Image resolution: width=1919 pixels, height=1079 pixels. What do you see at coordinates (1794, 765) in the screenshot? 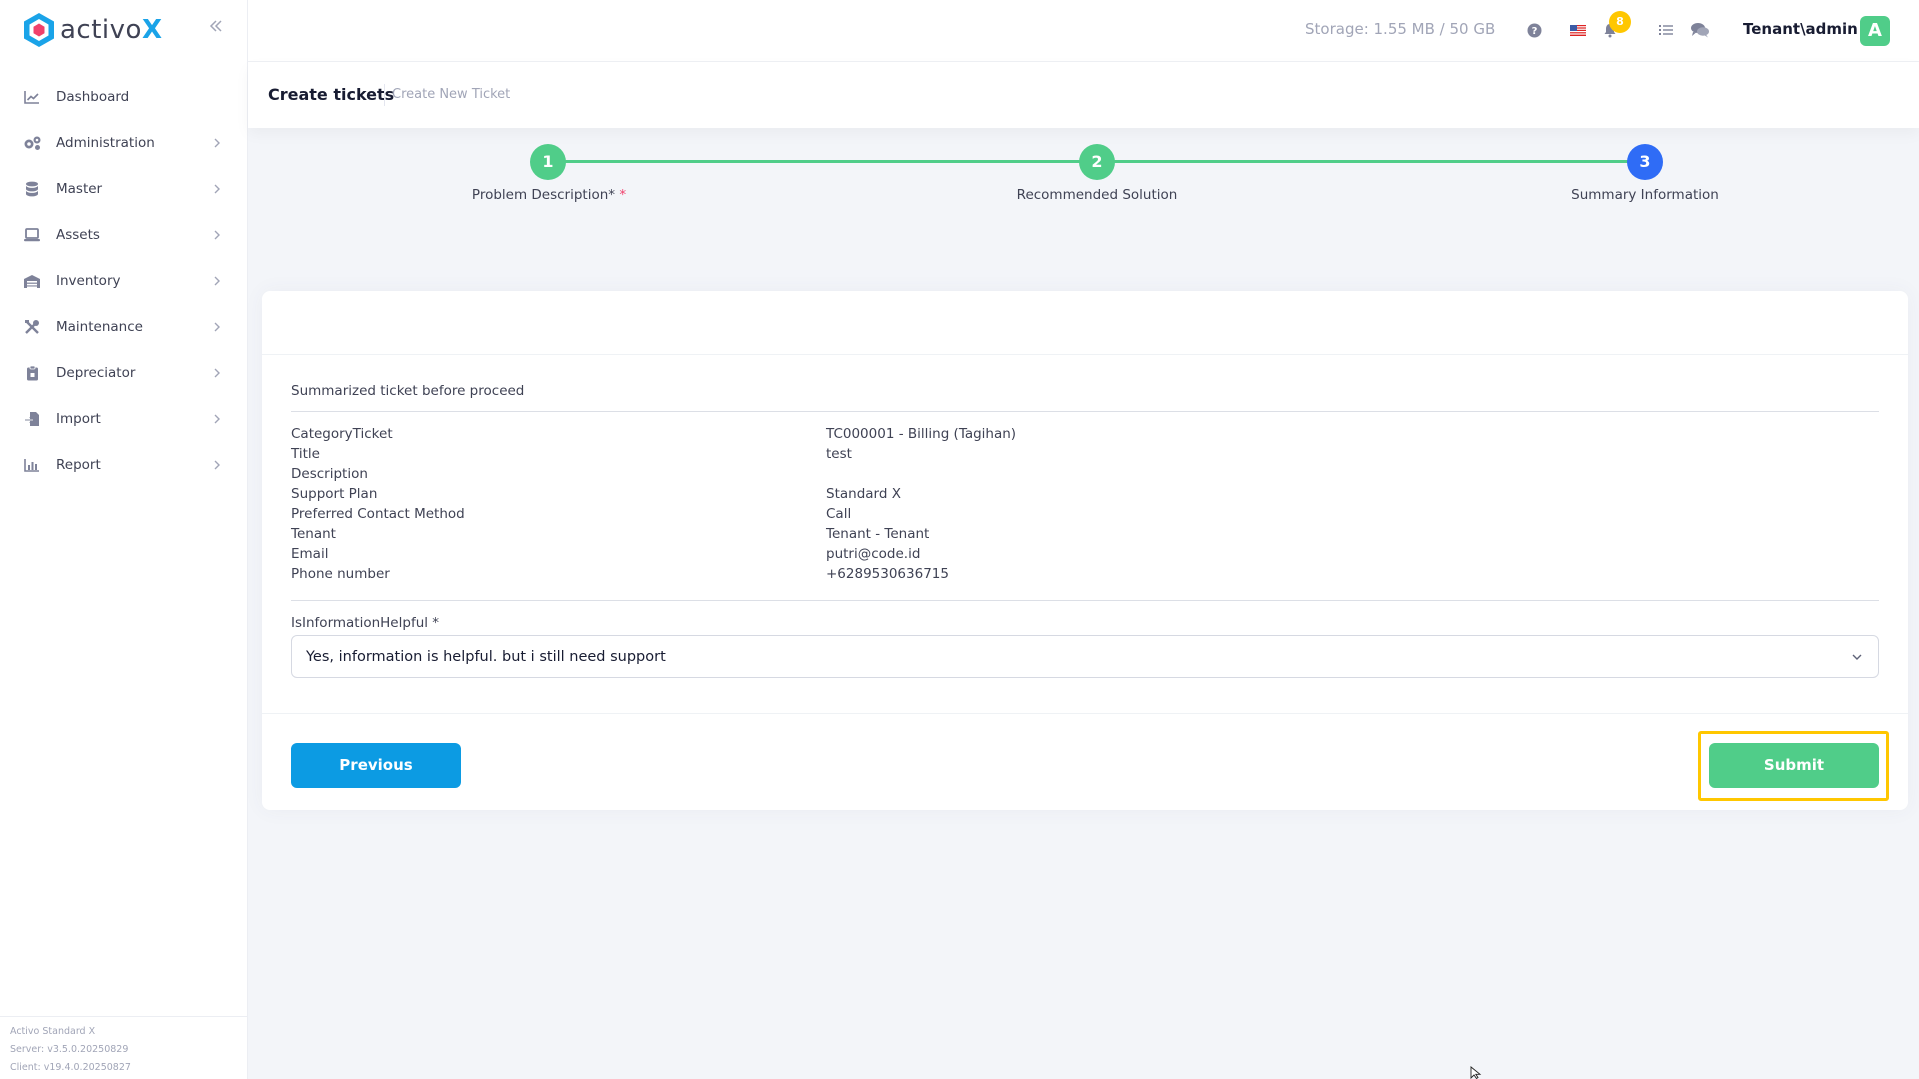
I see `submit-button: Submit` at bounding box center [1794, 765].